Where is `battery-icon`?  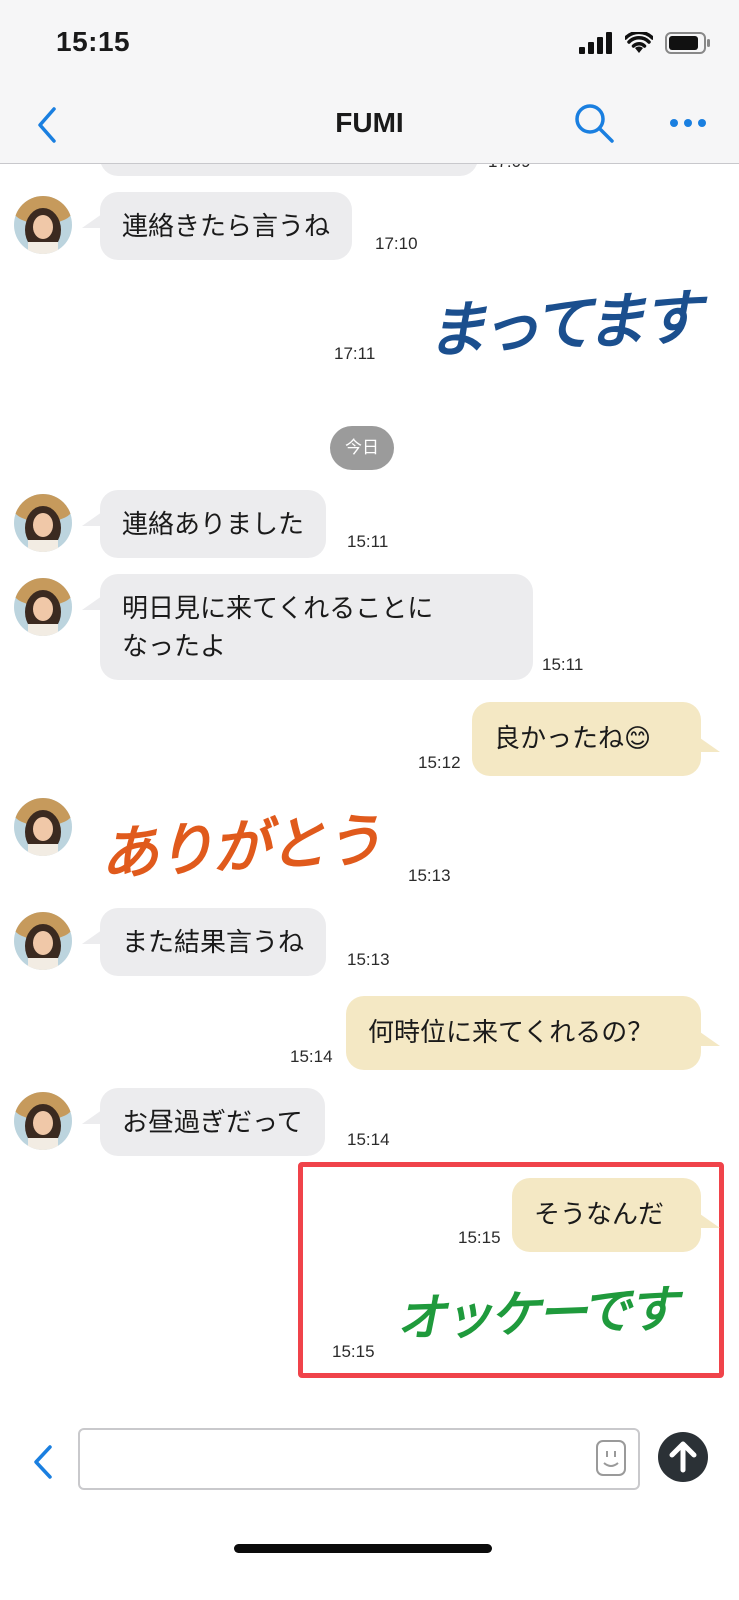
battery-icon is located at coordinates (687, 43).